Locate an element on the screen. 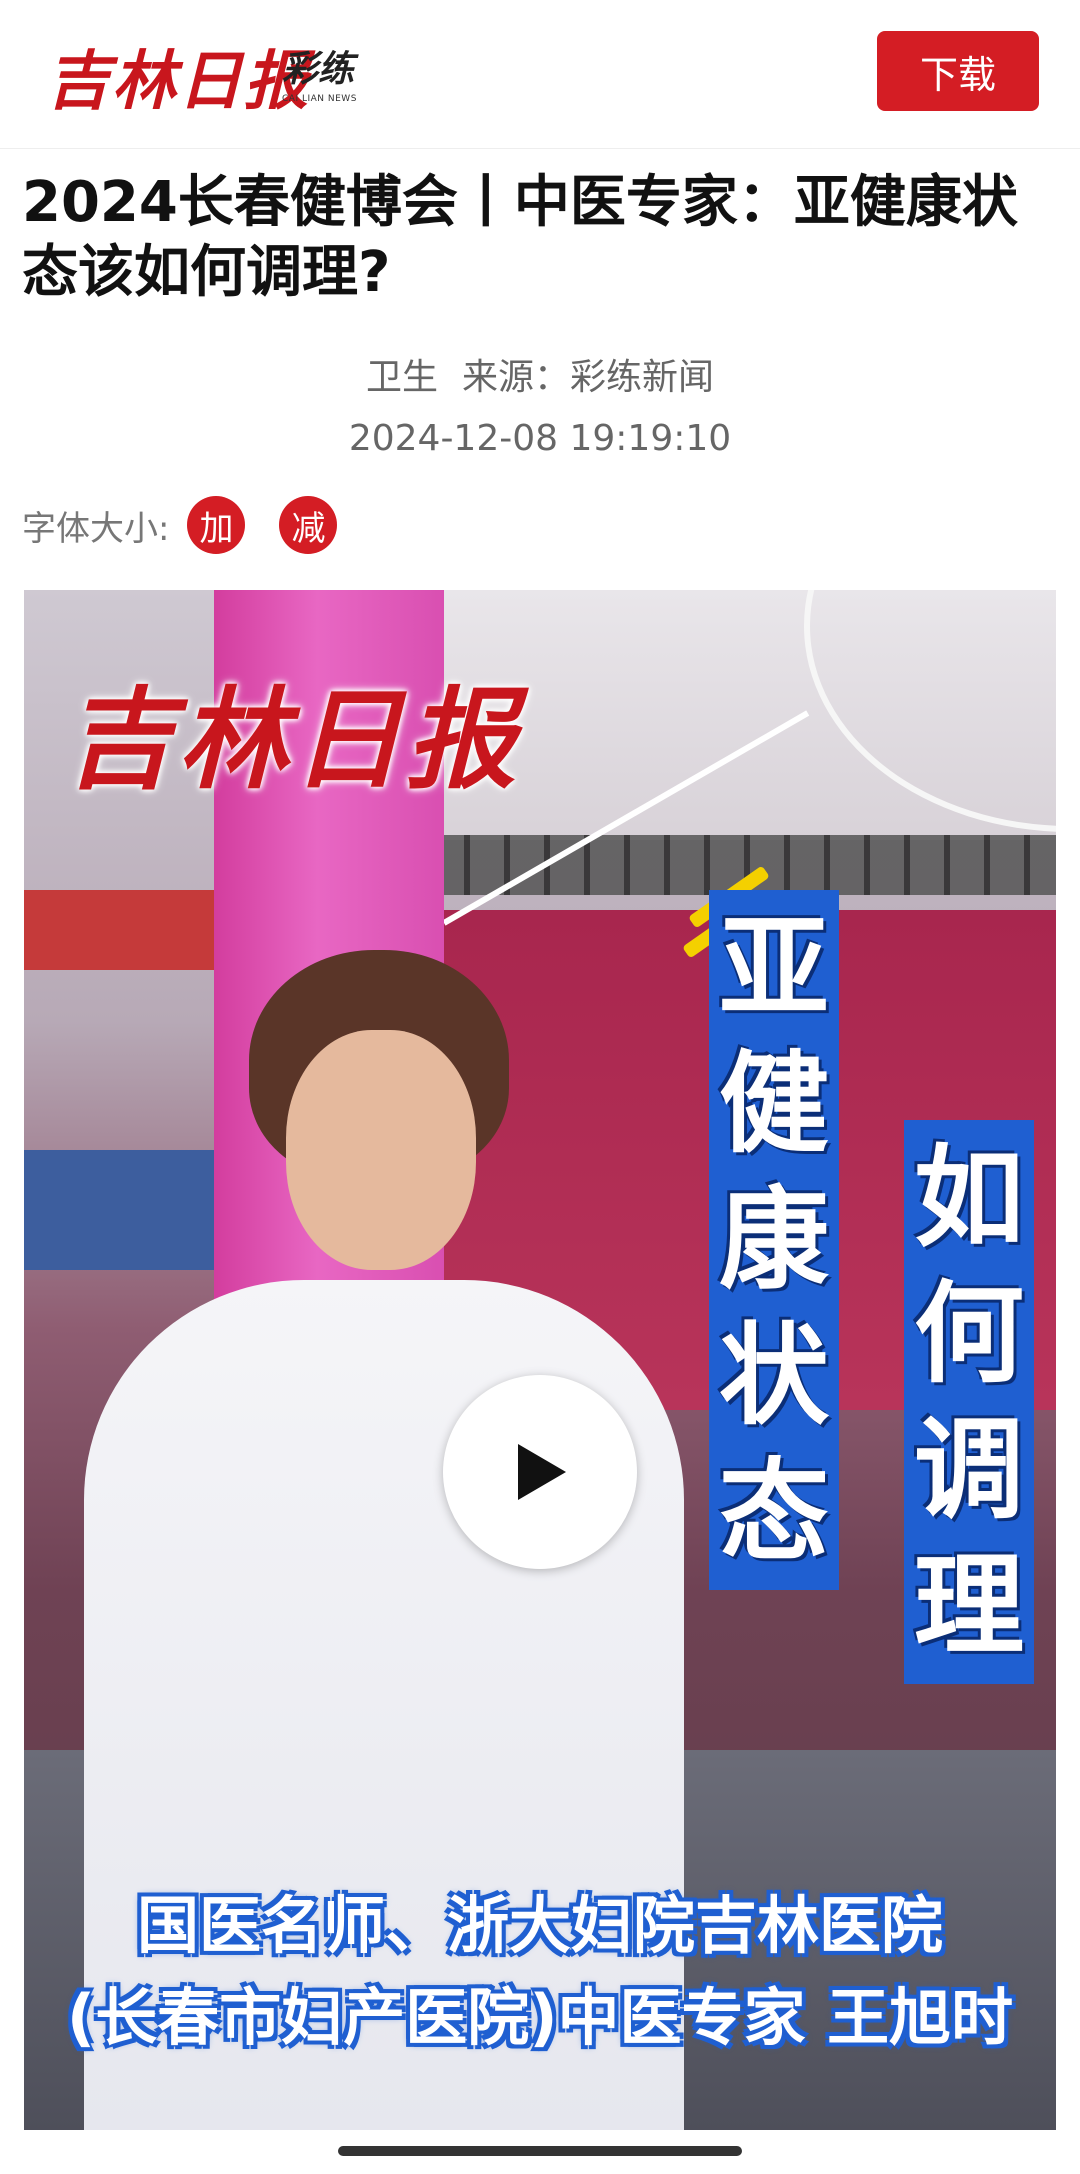 The image size is (1080, 2174). vertical-title-char: 健 is located at coordinates (774, 1104).